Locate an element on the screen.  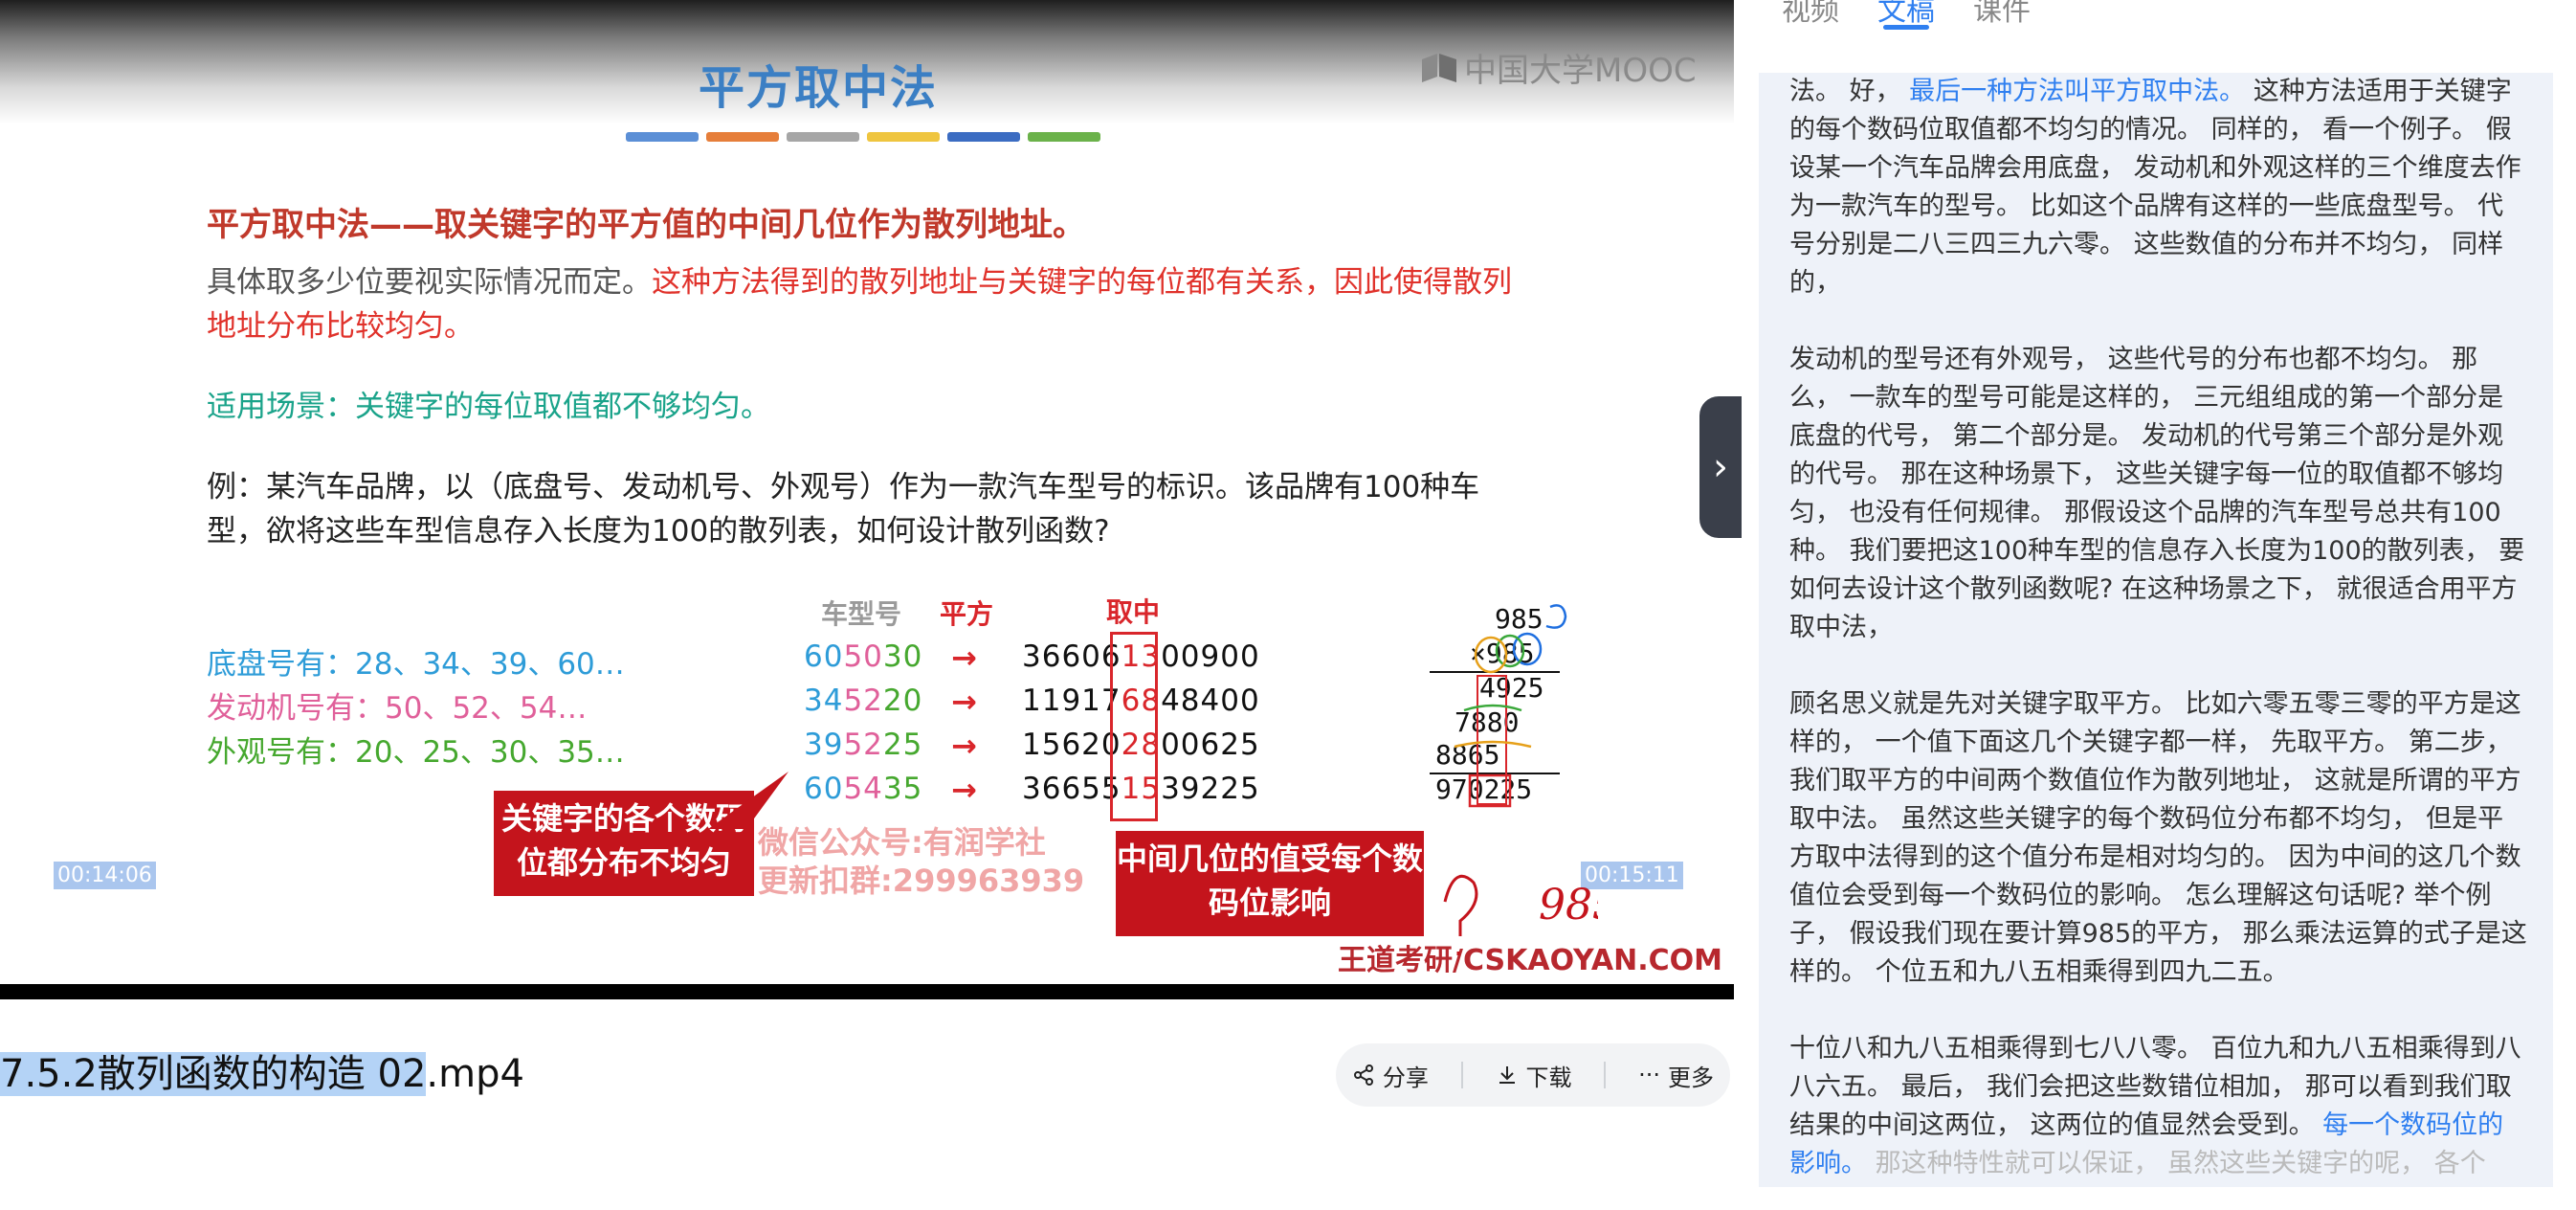
video-filename: 7.5.2散列函数的构造 02.mp4 is located at coordinates (262, 1074).